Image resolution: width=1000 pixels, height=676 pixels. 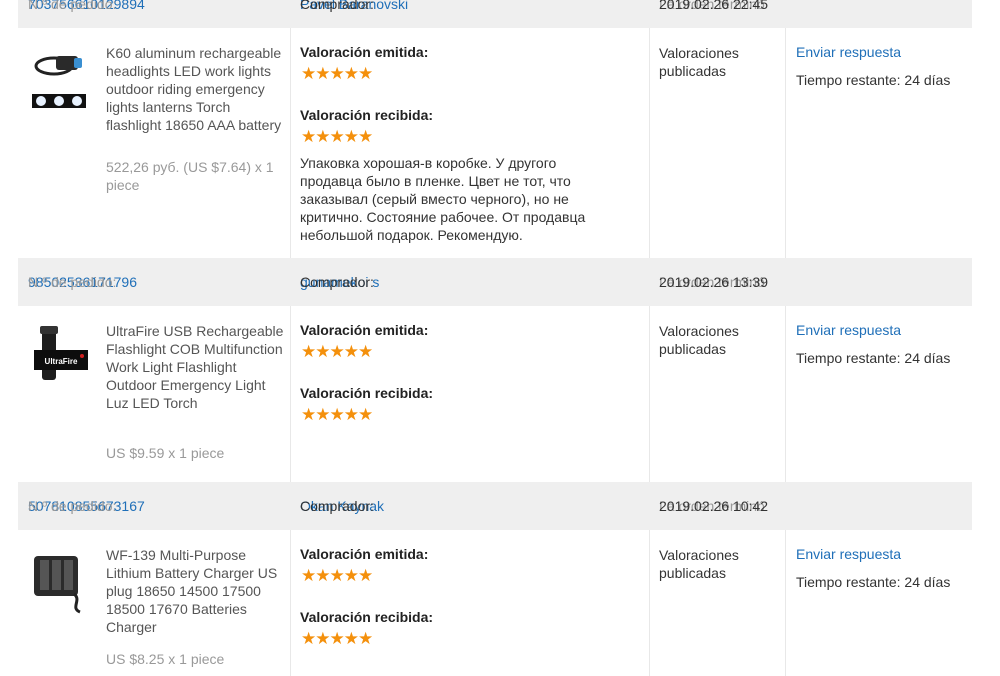 I want to click on order-number-field: N.º de pedido: 703756610129894, so click(x=86, y=6).